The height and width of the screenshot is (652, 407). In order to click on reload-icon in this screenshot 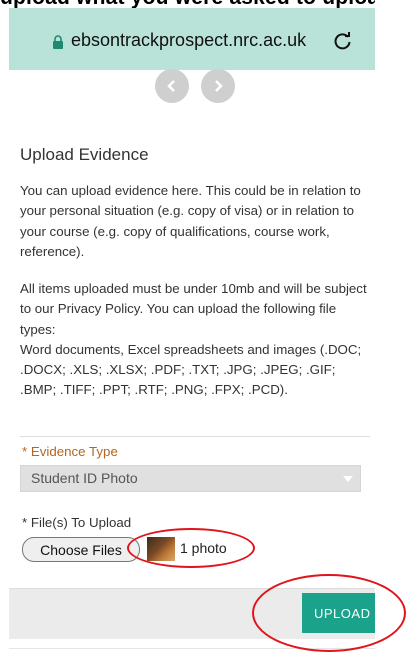, I will do `click(343, 41)`.